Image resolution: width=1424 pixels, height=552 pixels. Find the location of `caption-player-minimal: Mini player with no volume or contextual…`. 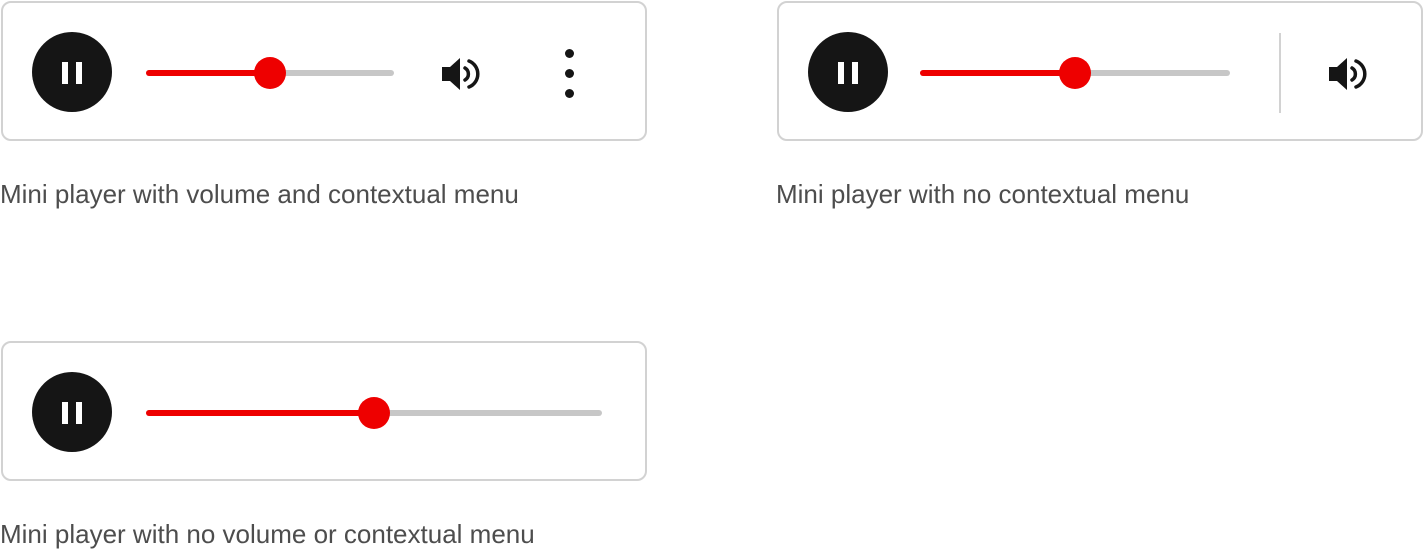

caption-player-minimal: Mini player with no volume or contextual… is located at coordinates (267, 534).